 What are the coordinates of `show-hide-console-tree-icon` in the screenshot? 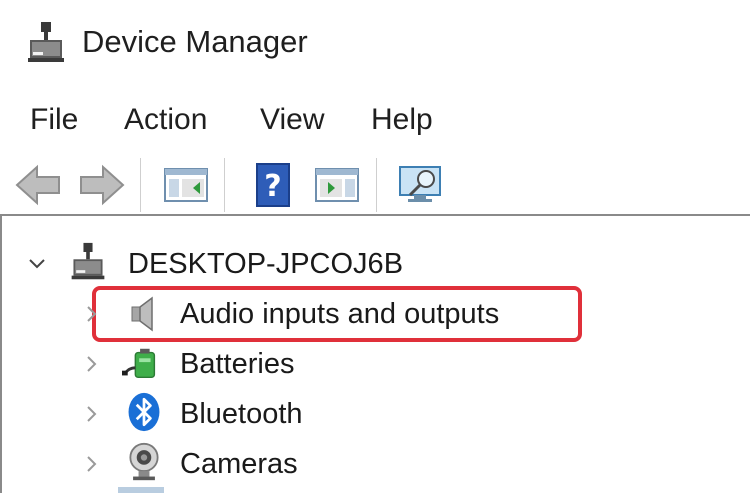 It's located at (186, 185).